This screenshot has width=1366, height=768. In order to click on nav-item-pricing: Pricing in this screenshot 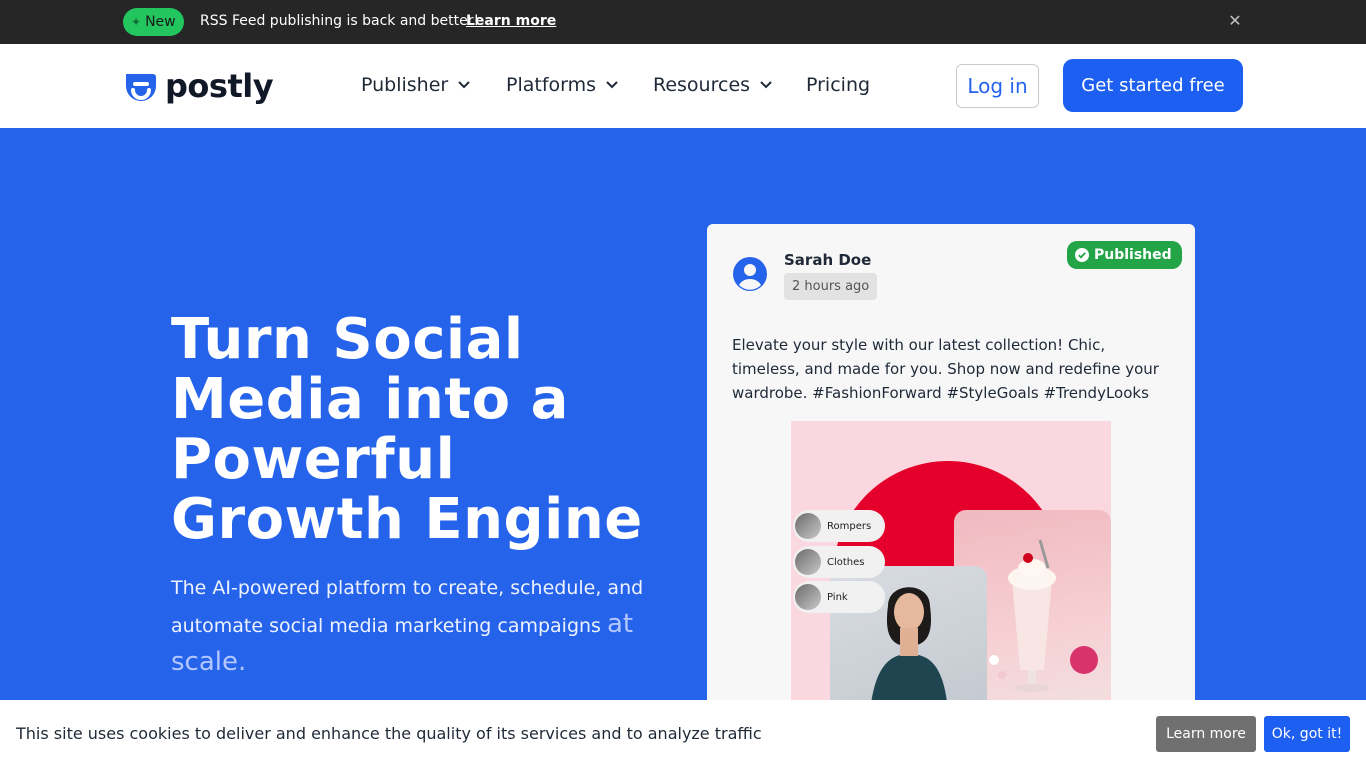, I will do `click(838, 85)`.